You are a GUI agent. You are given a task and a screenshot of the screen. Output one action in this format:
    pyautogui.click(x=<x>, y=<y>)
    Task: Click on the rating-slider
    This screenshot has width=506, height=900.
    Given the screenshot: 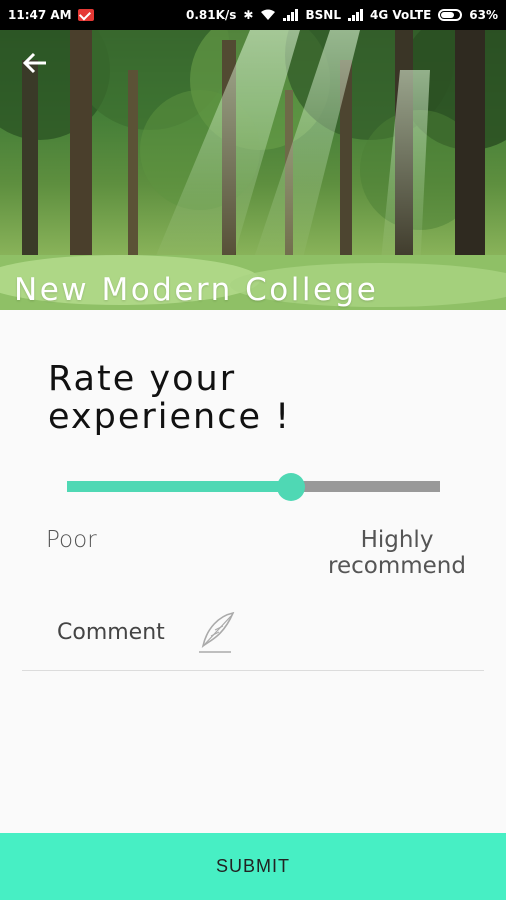 What is the action you would take?
    pyautogui.click(x=253, y=487)
    